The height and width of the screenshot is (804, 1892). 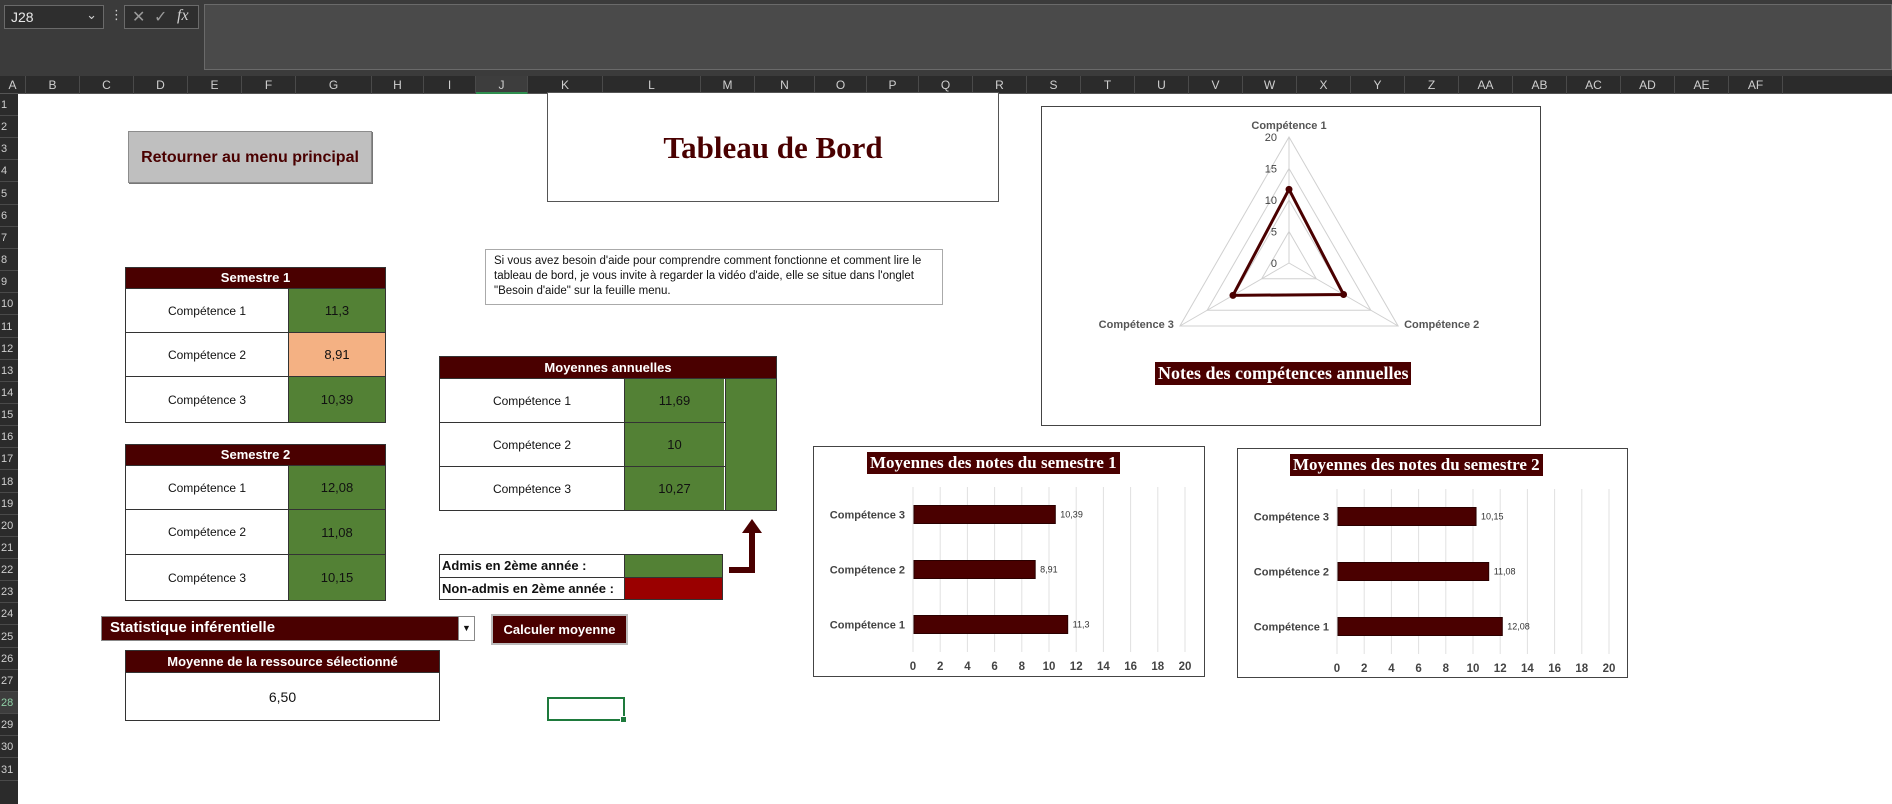 I want to click on cancel-icon: ✕, so click(x=138, y=17).